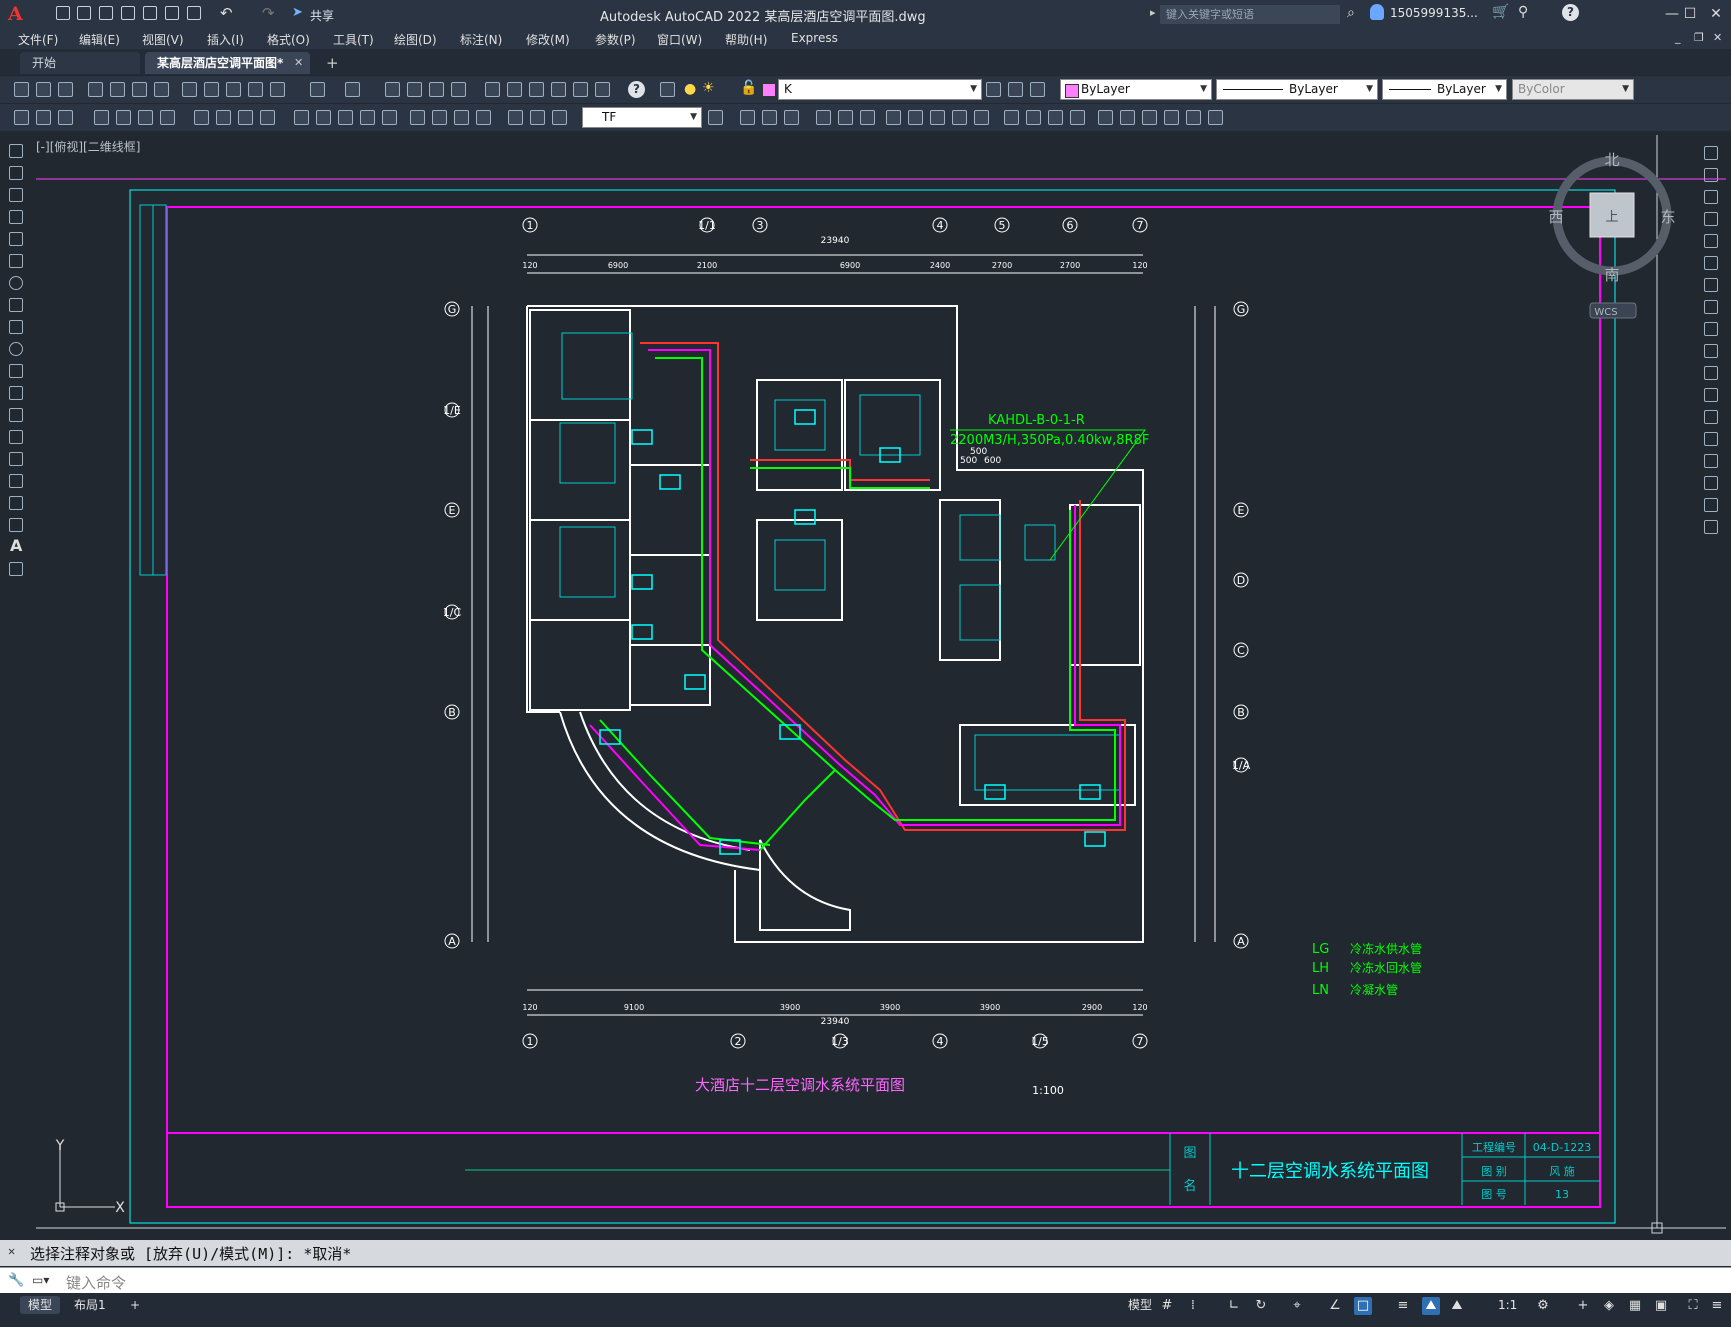  Describe the element at coordinates (797, 810) in the screenshot. I see `pipe-diagonal` at that location.